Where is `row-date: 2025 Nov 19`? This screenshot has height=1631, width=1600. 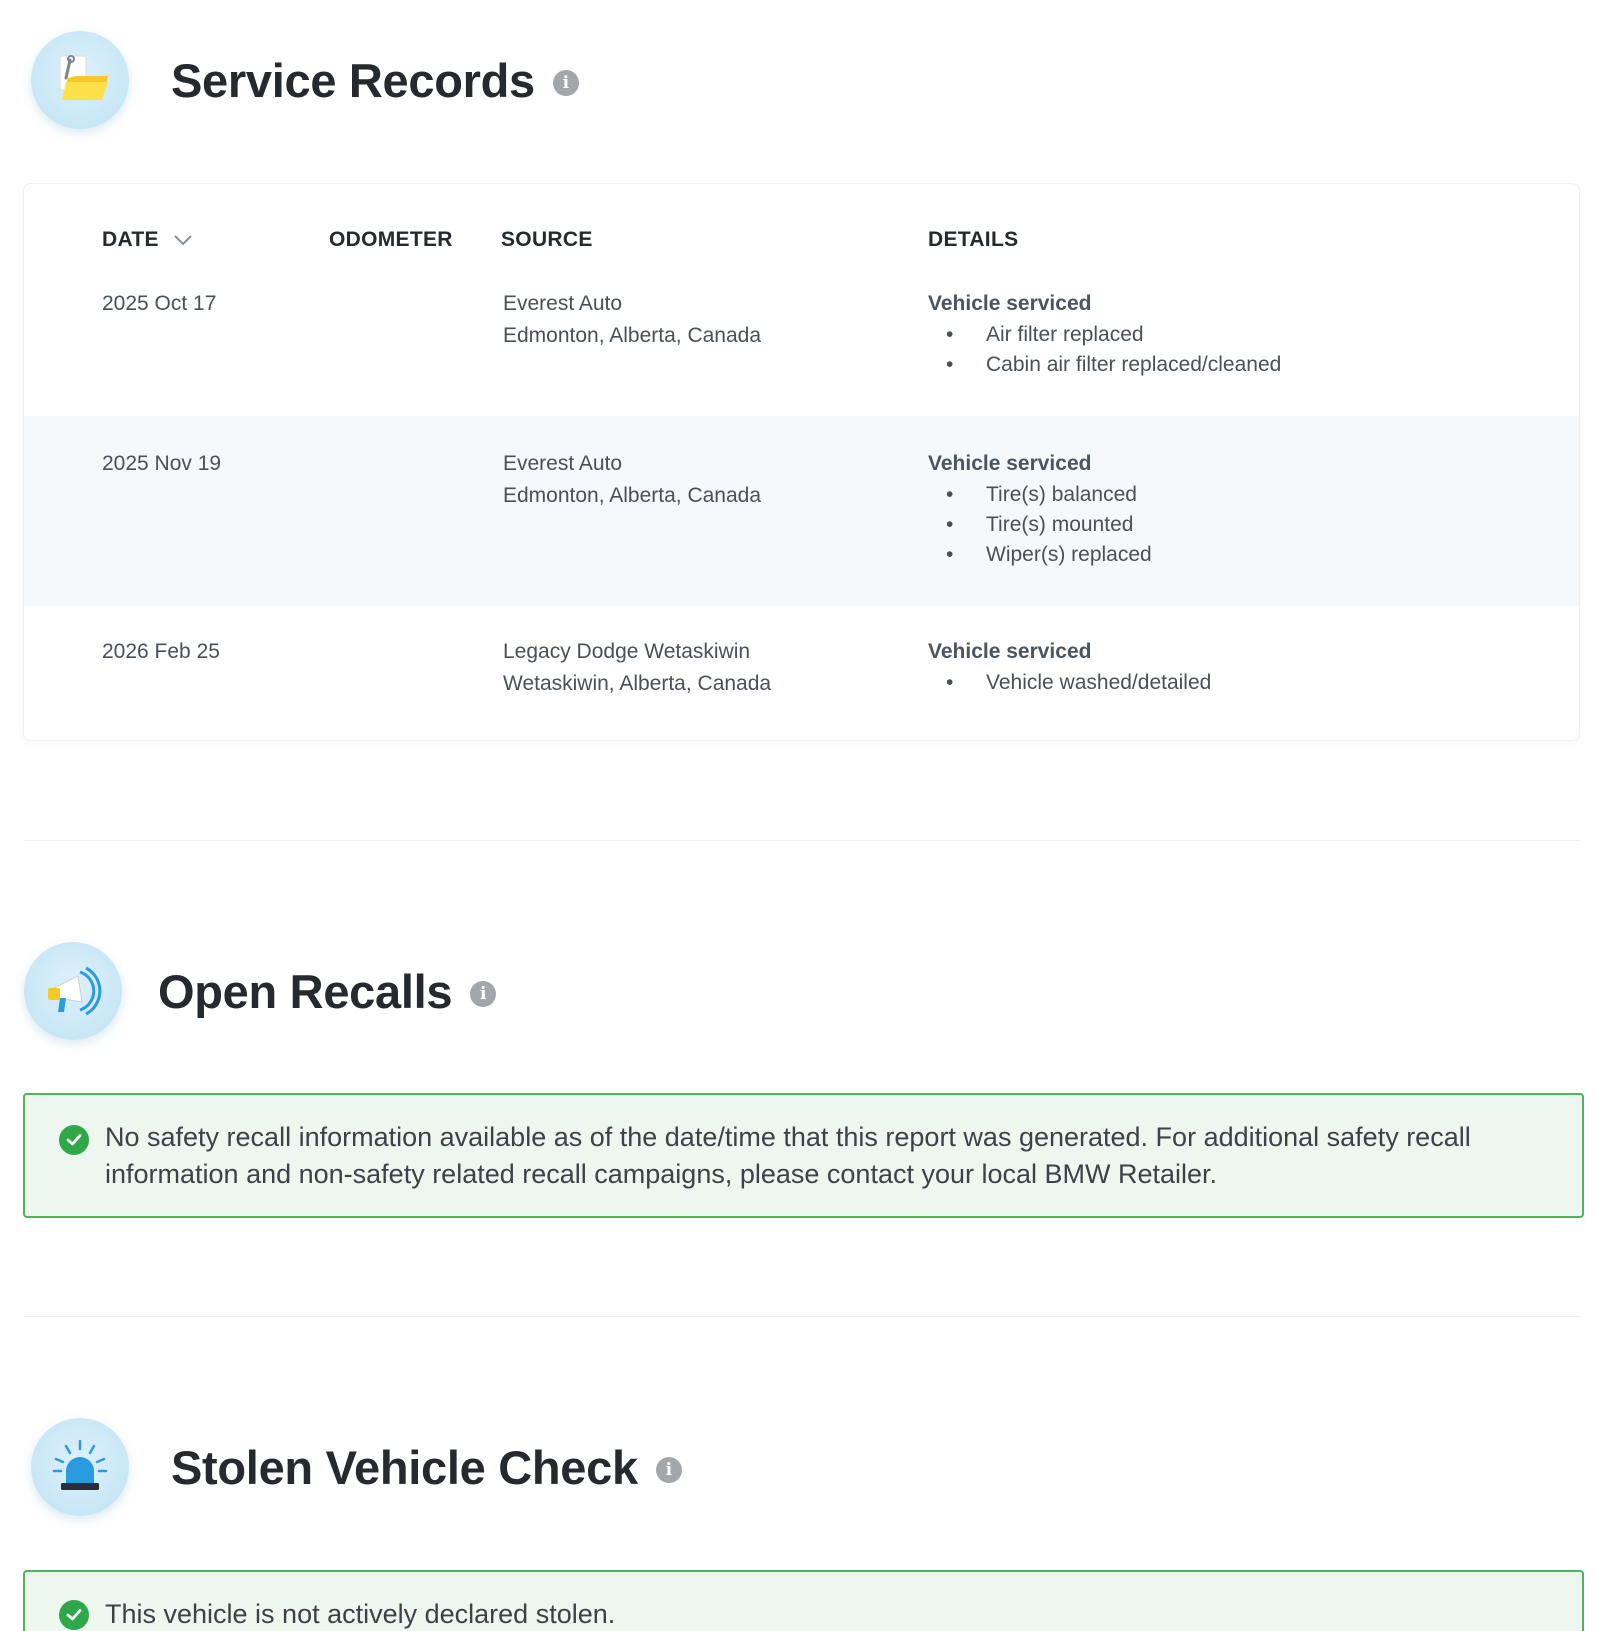
row-date: 2025 Nov 19 is located at coordinates (162, 463).